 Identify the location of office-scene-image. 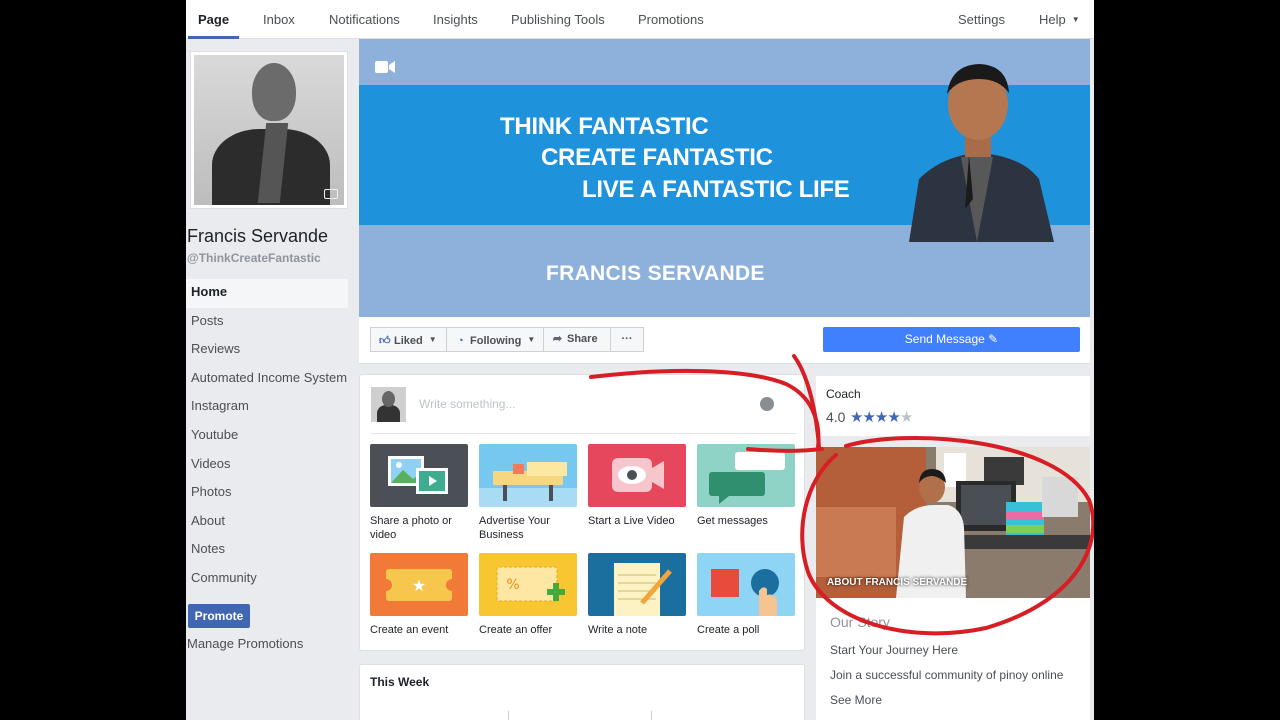
(953, 522).